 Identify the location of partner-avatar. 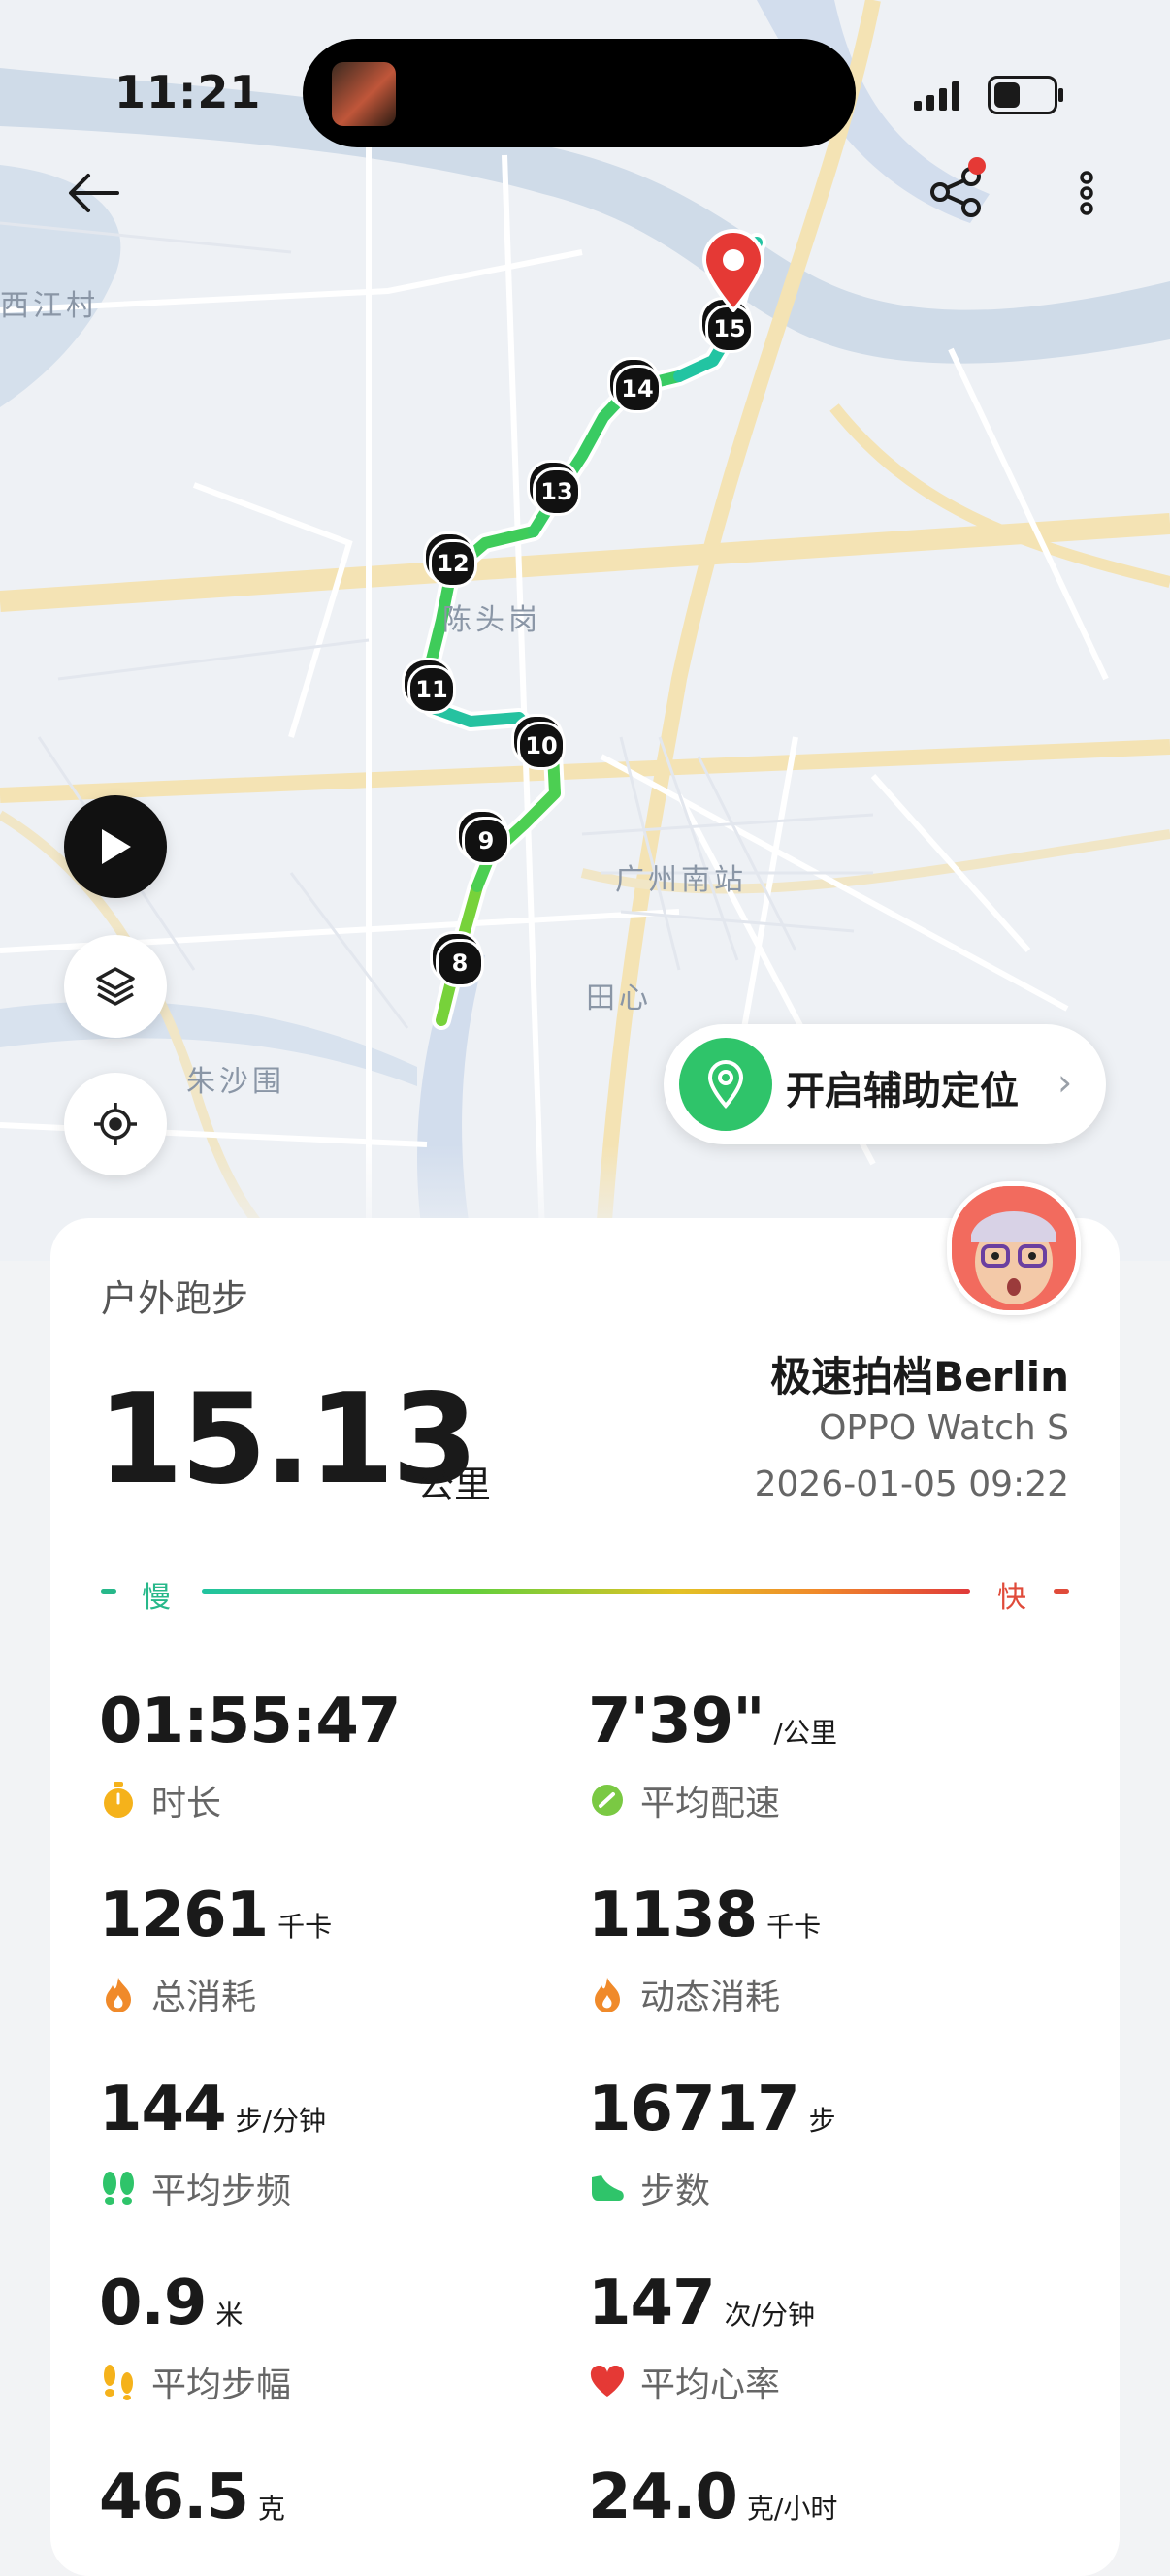
(1014, 1248).